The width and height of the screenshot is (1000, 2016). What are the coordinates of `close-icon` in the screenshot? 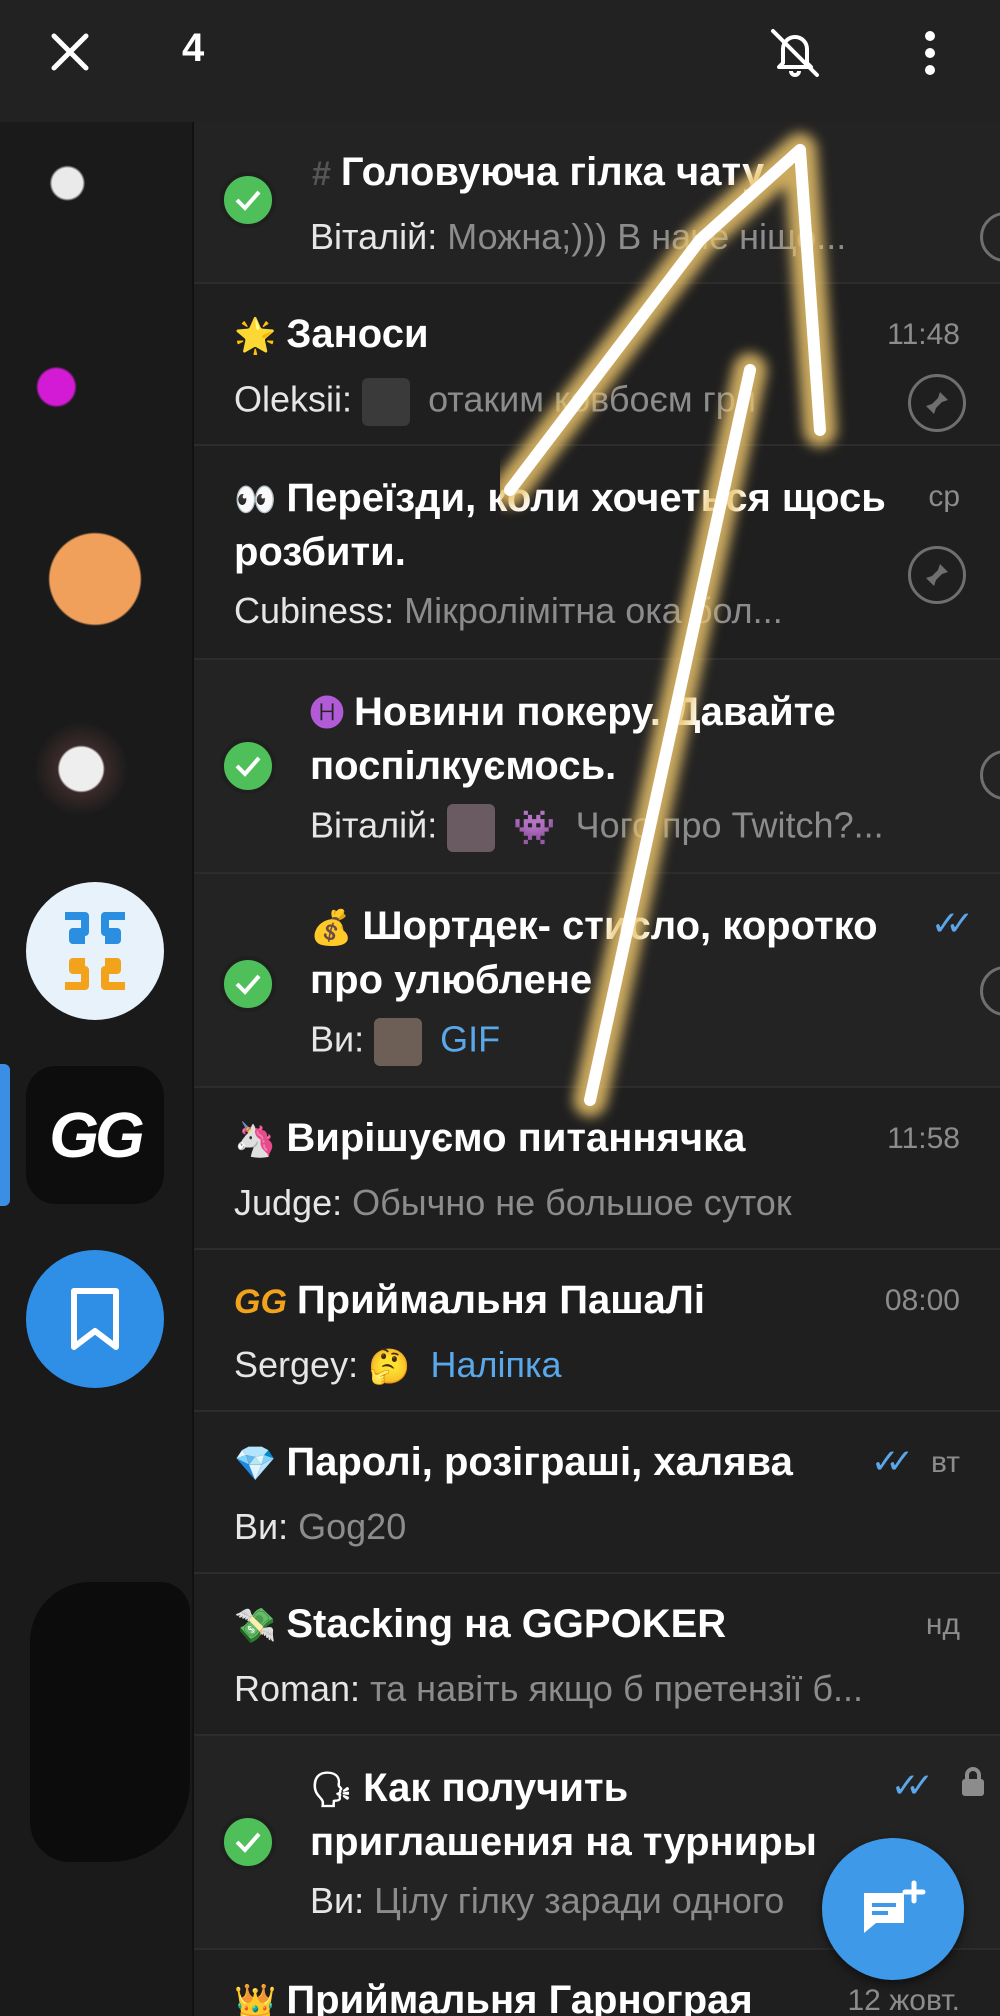 It's located at (70, 52).